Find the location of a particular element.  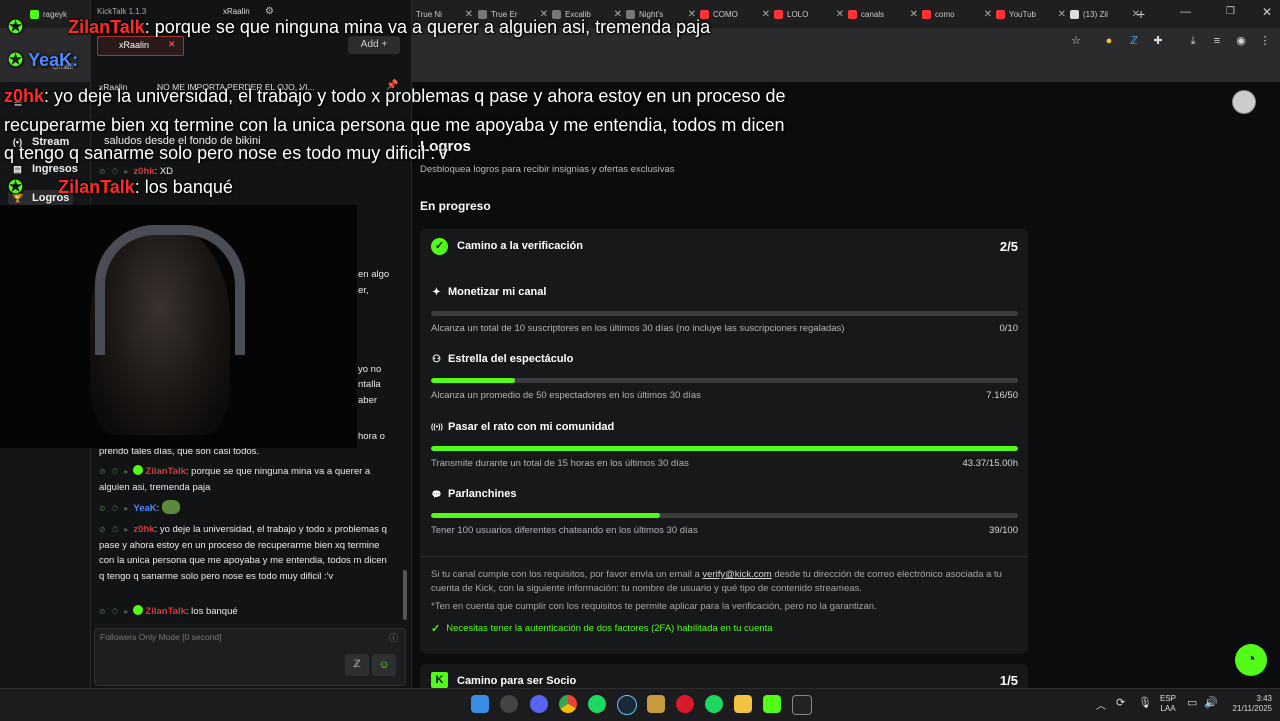

windows-taskbar is located at coordinates (640, 704).